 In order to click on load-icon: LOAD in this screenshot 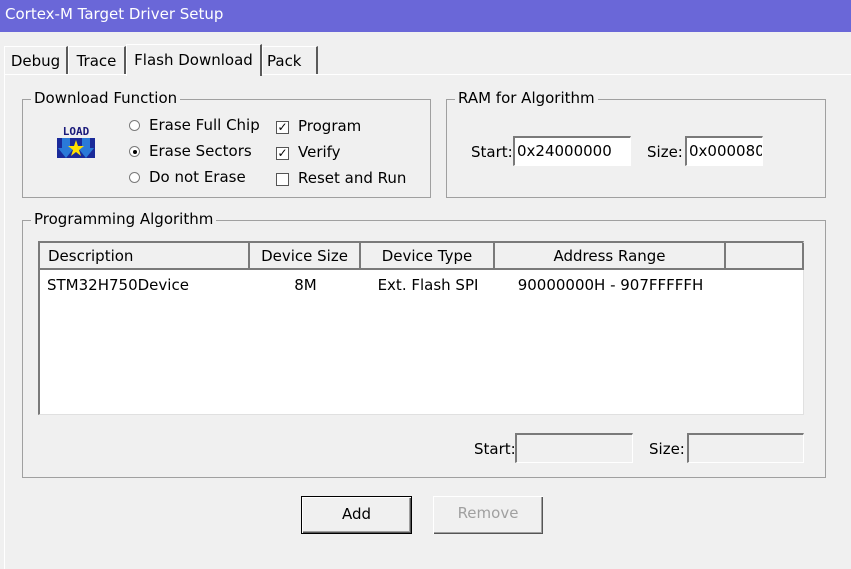, I will do `click(76, 141)`.